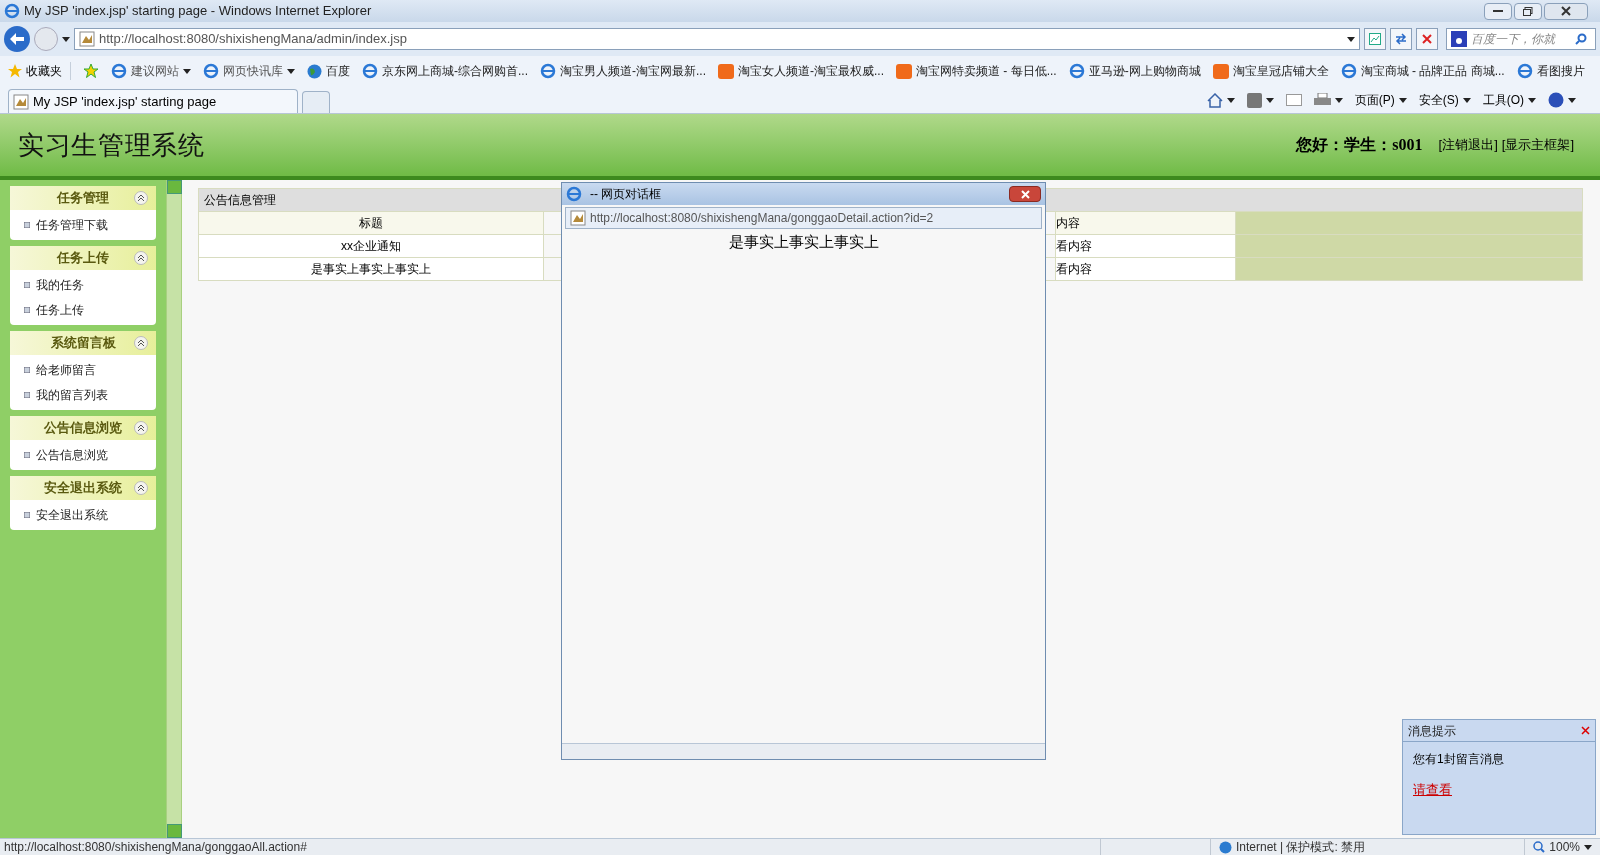 The height and width of the screenshot is (855, 1600). I want to click on refresh-icon, so click(1401, 39).